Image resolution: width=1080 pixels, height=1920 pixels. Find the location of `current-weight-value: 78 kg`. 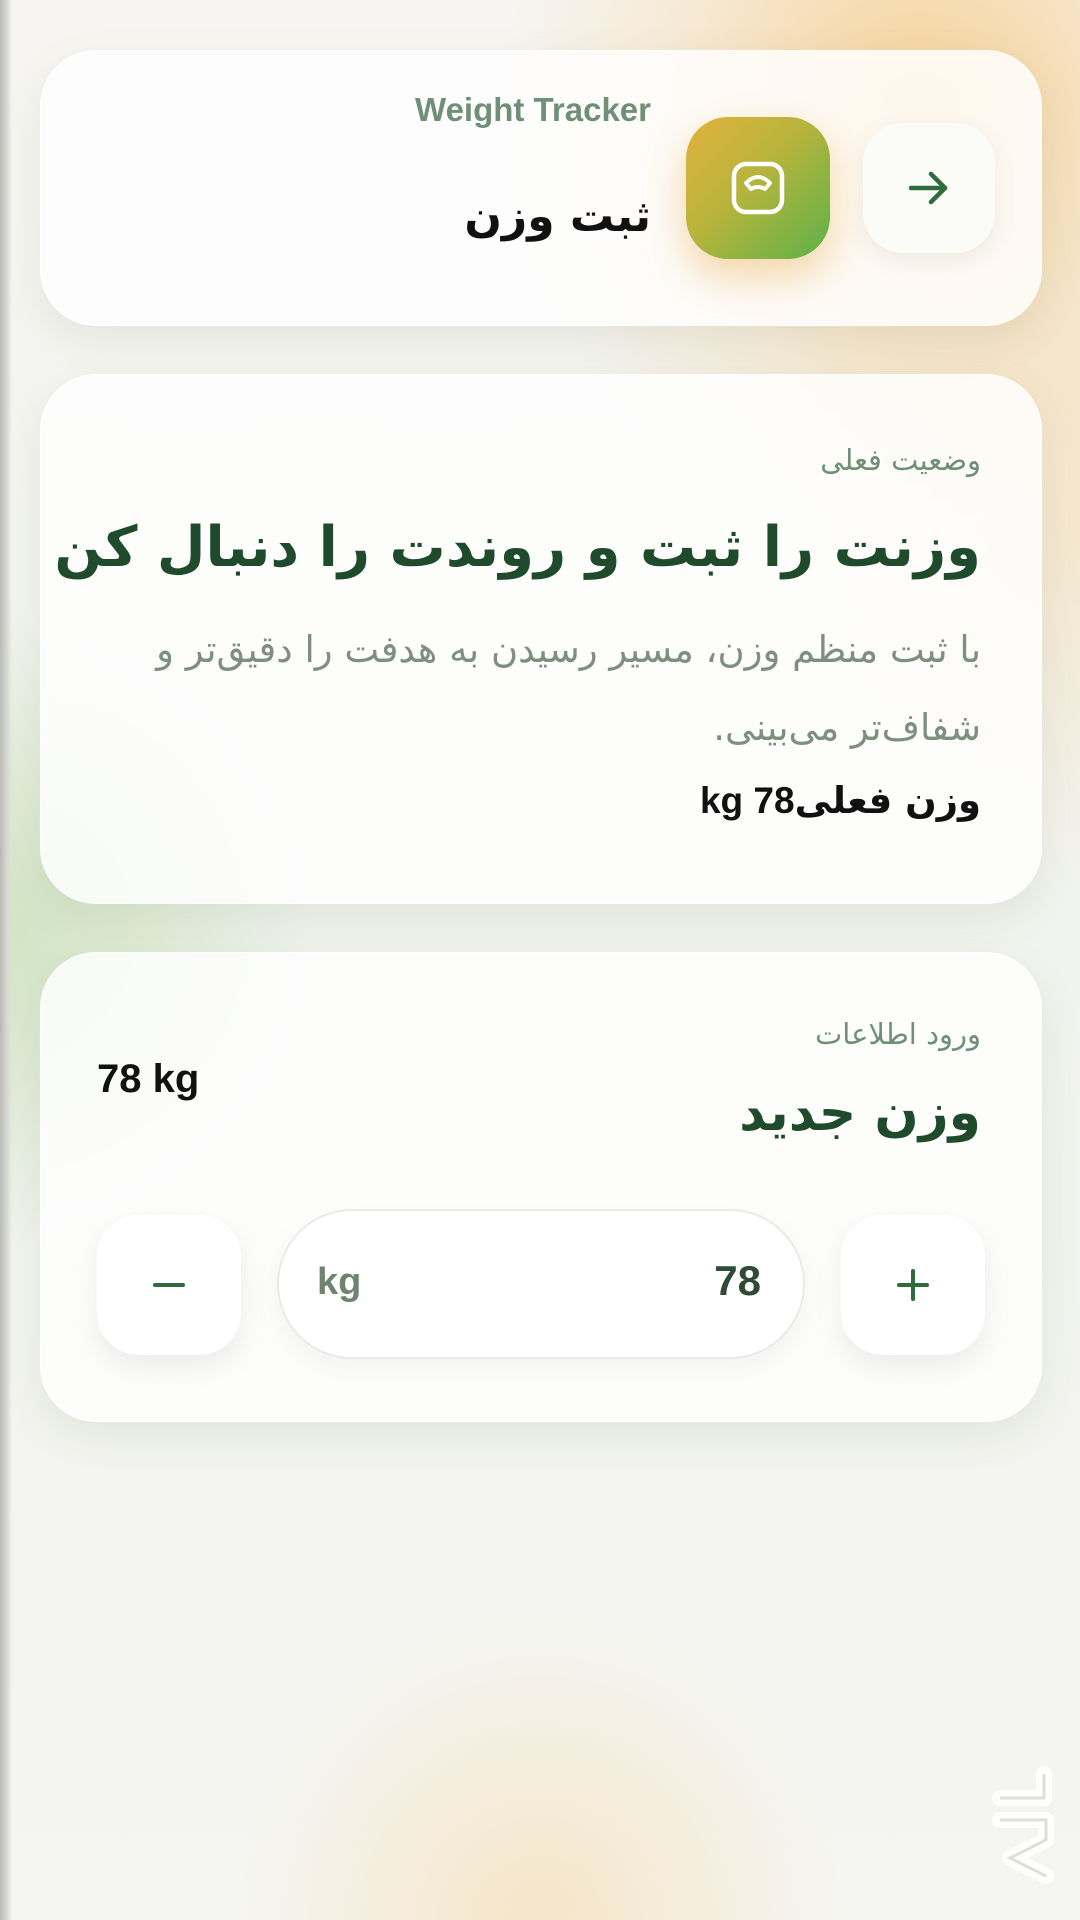

current-weight-value: 78 kg is located at coordinates (747, 800).